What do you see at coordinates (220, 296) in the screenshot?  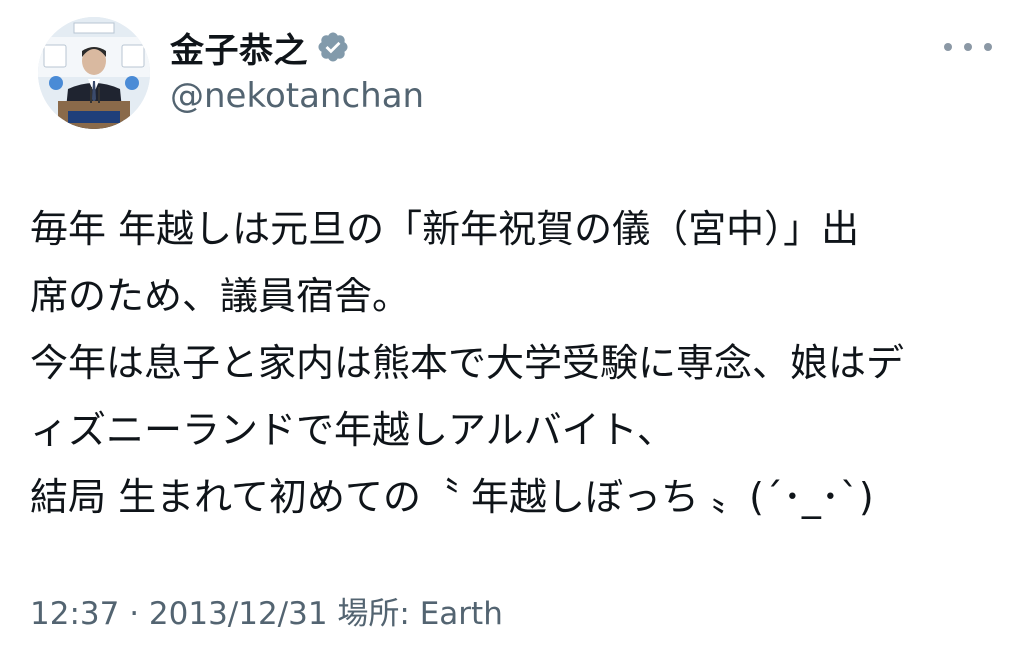 I see `tweet-text-line: 席のため、議員宿舎。` at bounding box center [220, 296].